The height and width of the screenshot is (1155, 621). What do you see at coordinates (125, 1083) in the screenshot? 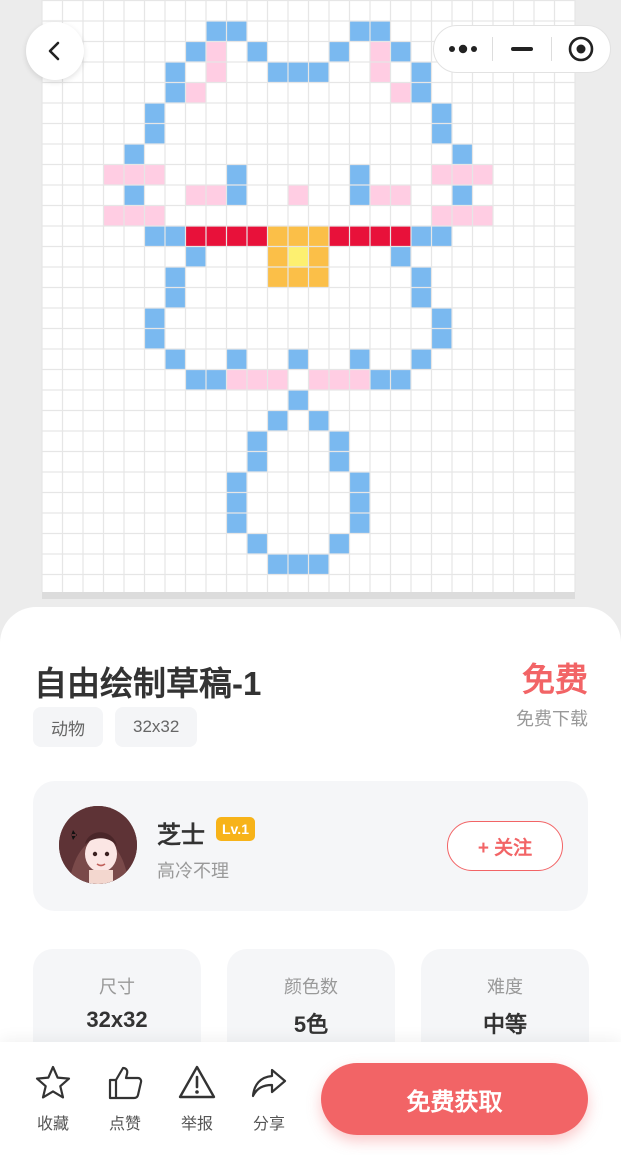
I see `thumbs-up-icon` at bounding box center [125, 1083].